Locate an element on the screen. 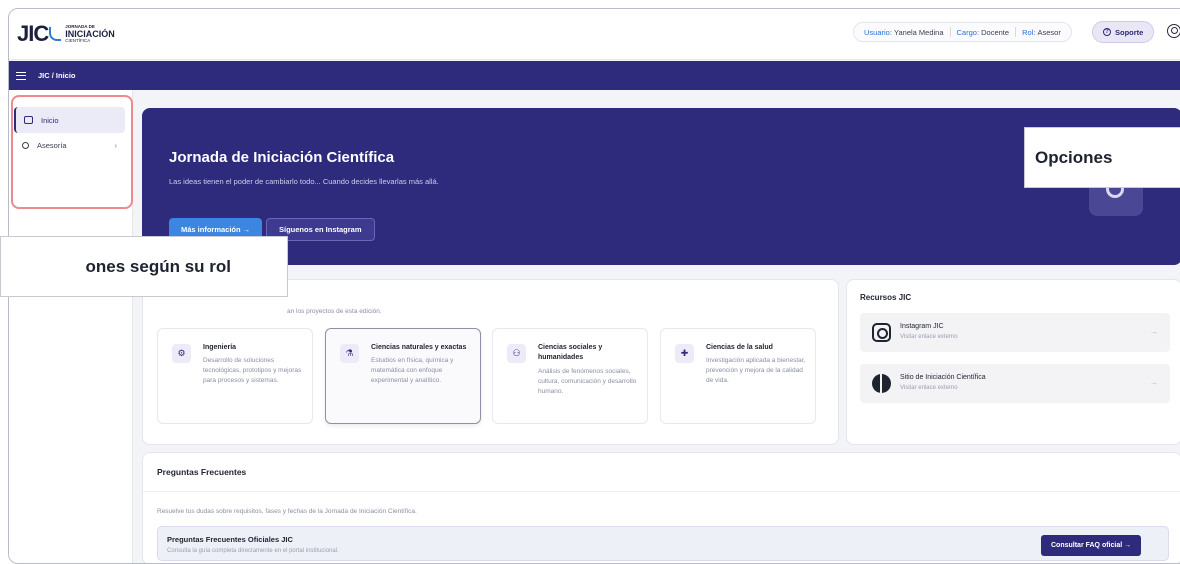 This screenshot has width=1180, height=564. support-label: Soporte is located at coordinates (1129, 32).